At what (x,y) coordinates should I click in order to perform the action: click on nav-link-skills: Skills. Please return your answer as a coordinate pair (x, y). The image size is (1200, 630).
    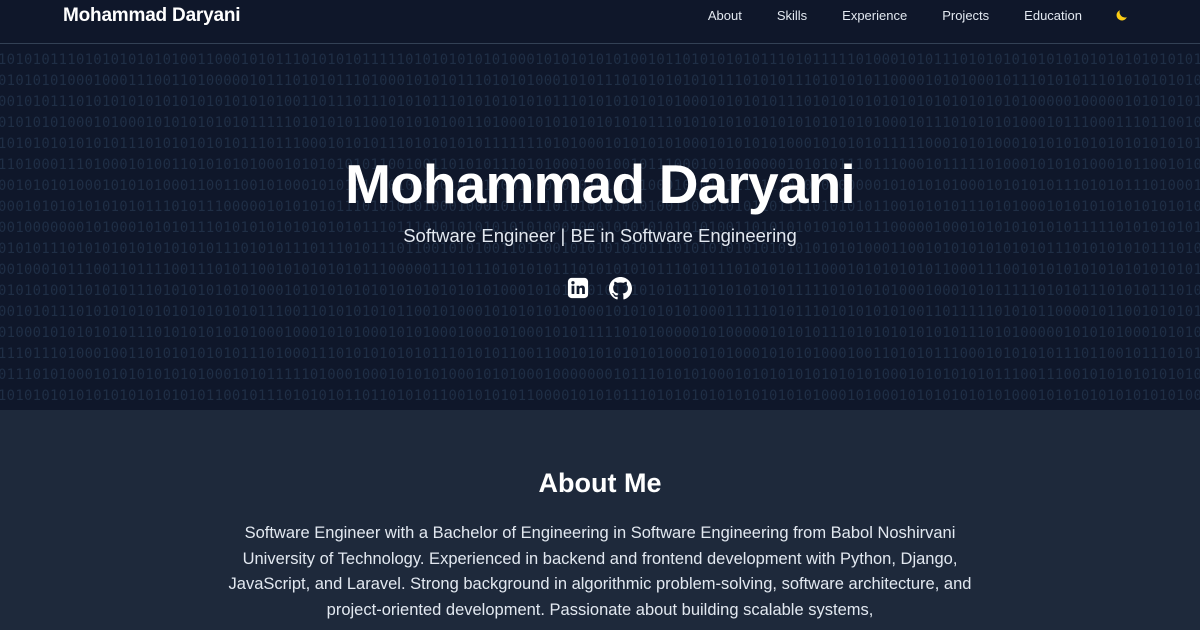
    Looking at the image, I should click on (792, 15).